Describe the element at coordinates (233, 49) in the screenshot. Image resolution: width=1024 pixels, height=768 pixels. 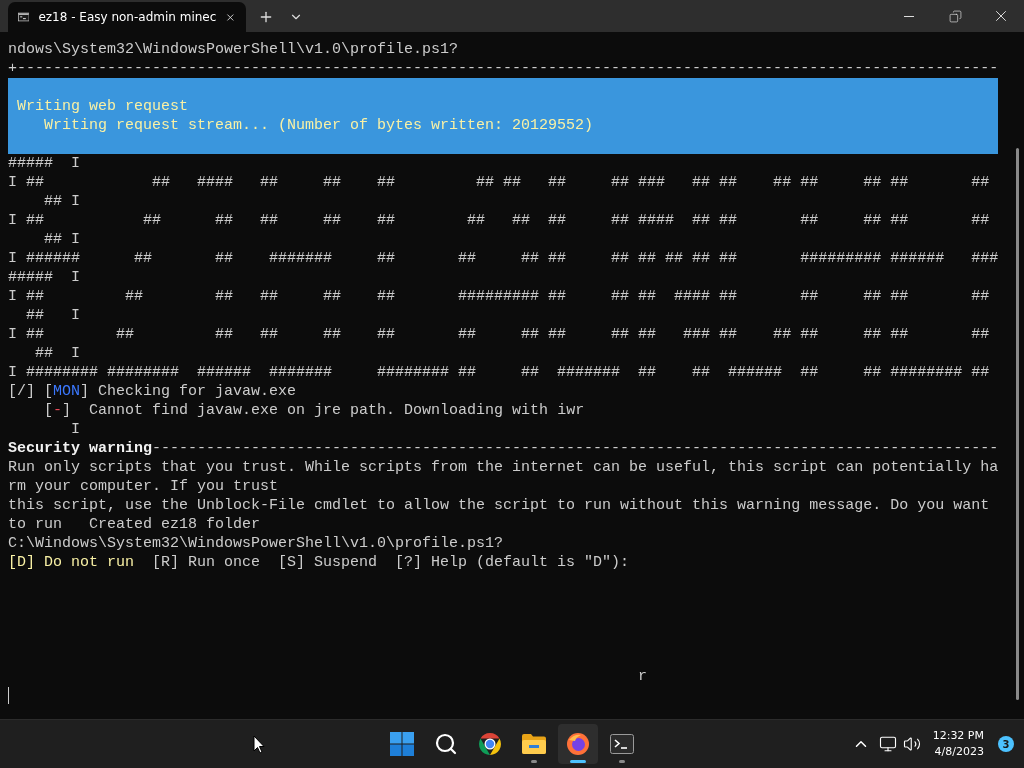
I see `terminal-line: ndows\System32\WindowsPowerShell\v1.0\profile.ps1?` at that location.